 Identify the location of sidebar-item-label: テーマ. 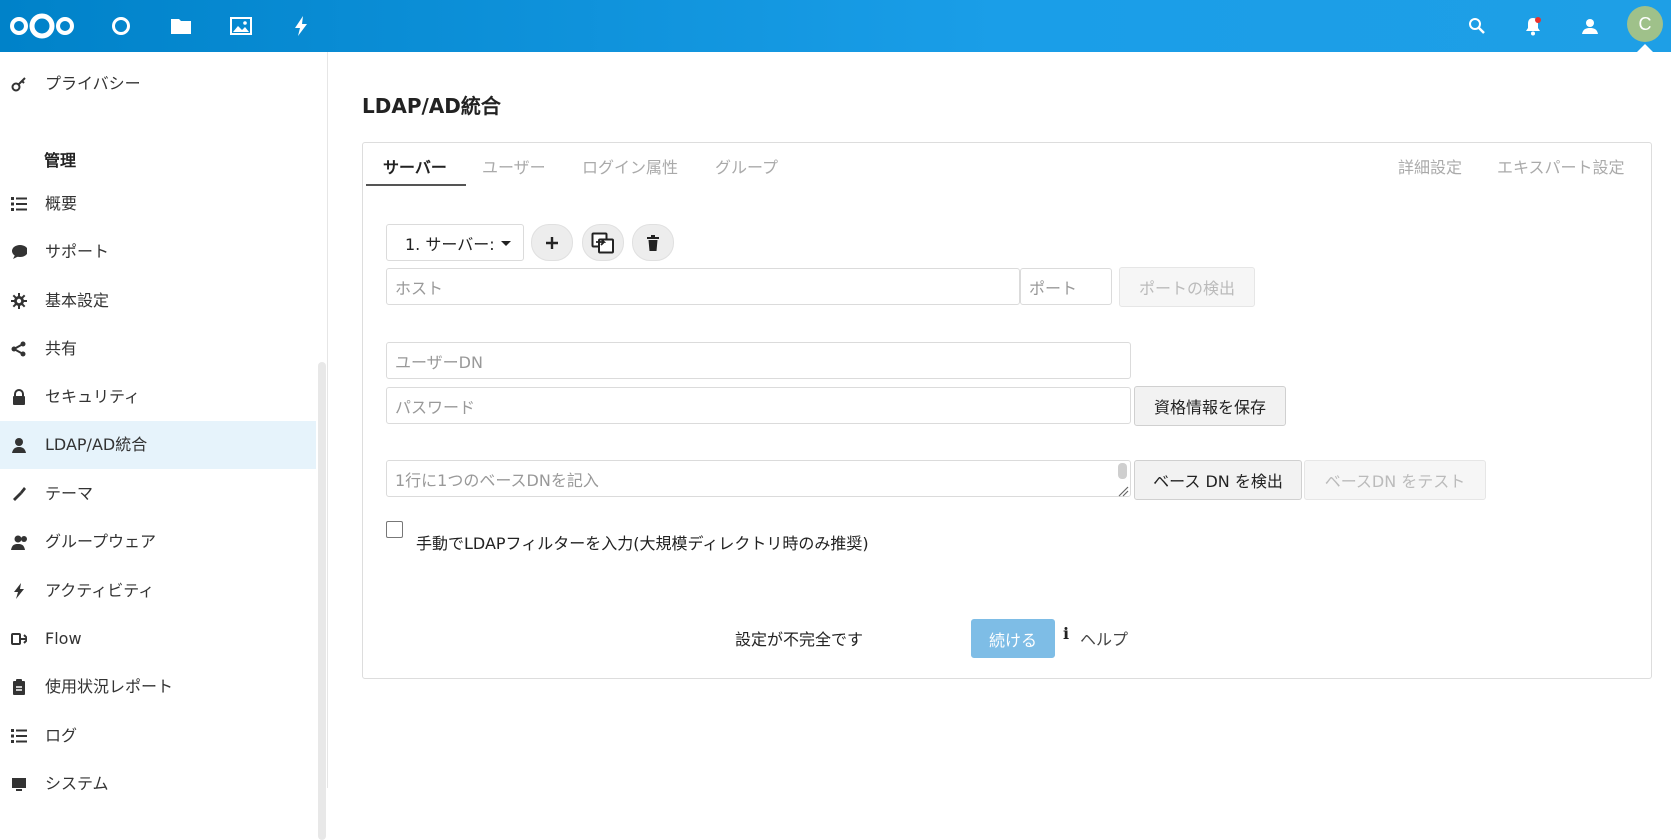
(69, 493).